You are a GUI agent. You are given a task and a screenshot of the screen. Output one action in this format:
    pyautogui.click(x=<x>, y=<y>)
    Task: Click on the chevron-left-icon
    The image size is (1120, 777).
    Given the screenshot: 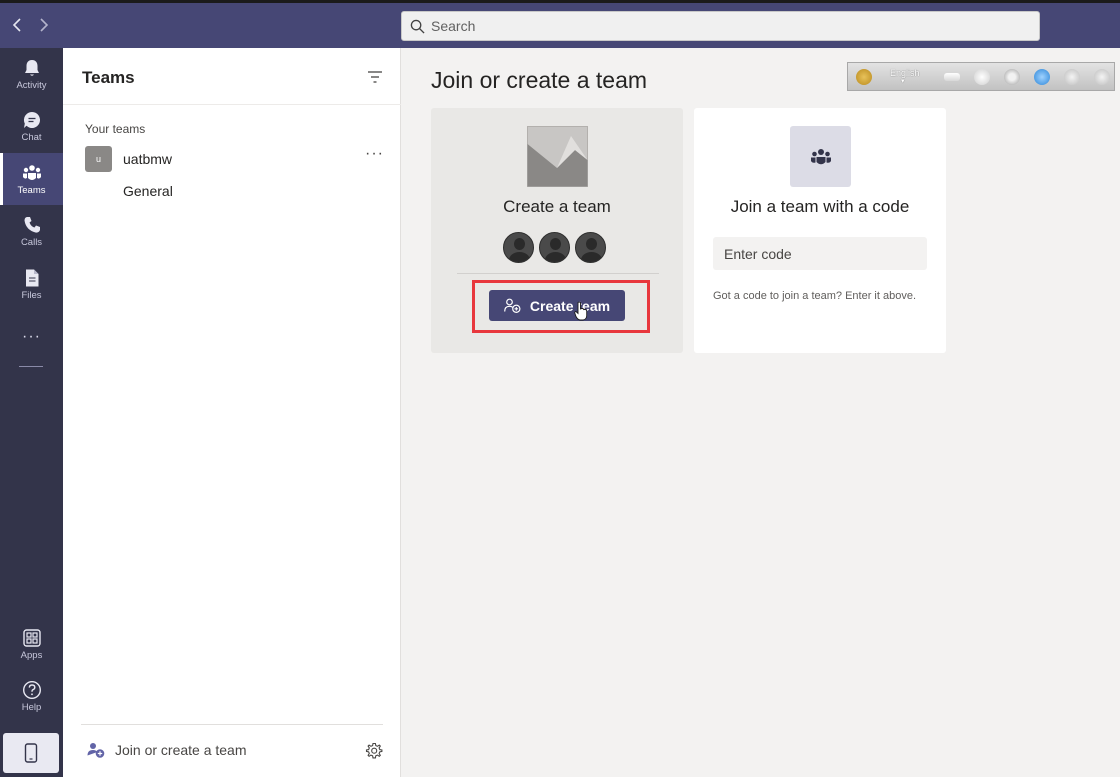 What is the action you would take?
    pyautogui.click(x=16, y=25)
    